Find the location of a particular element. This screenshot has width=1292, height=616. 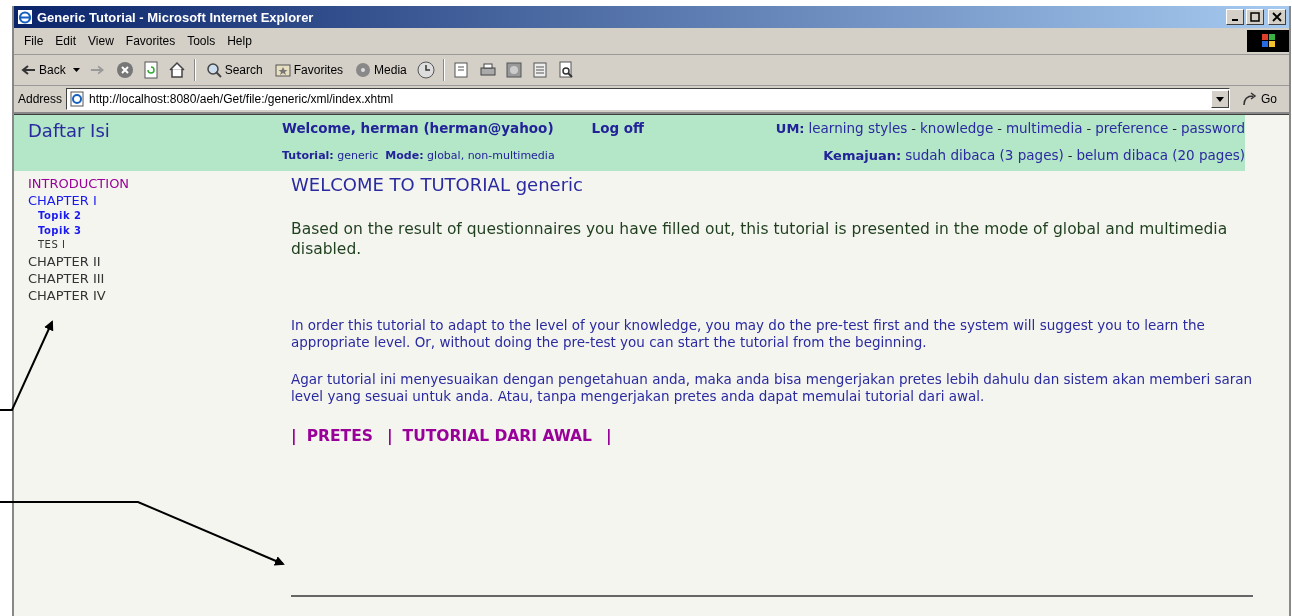

stop-icon is located at coordinates (124, 70).